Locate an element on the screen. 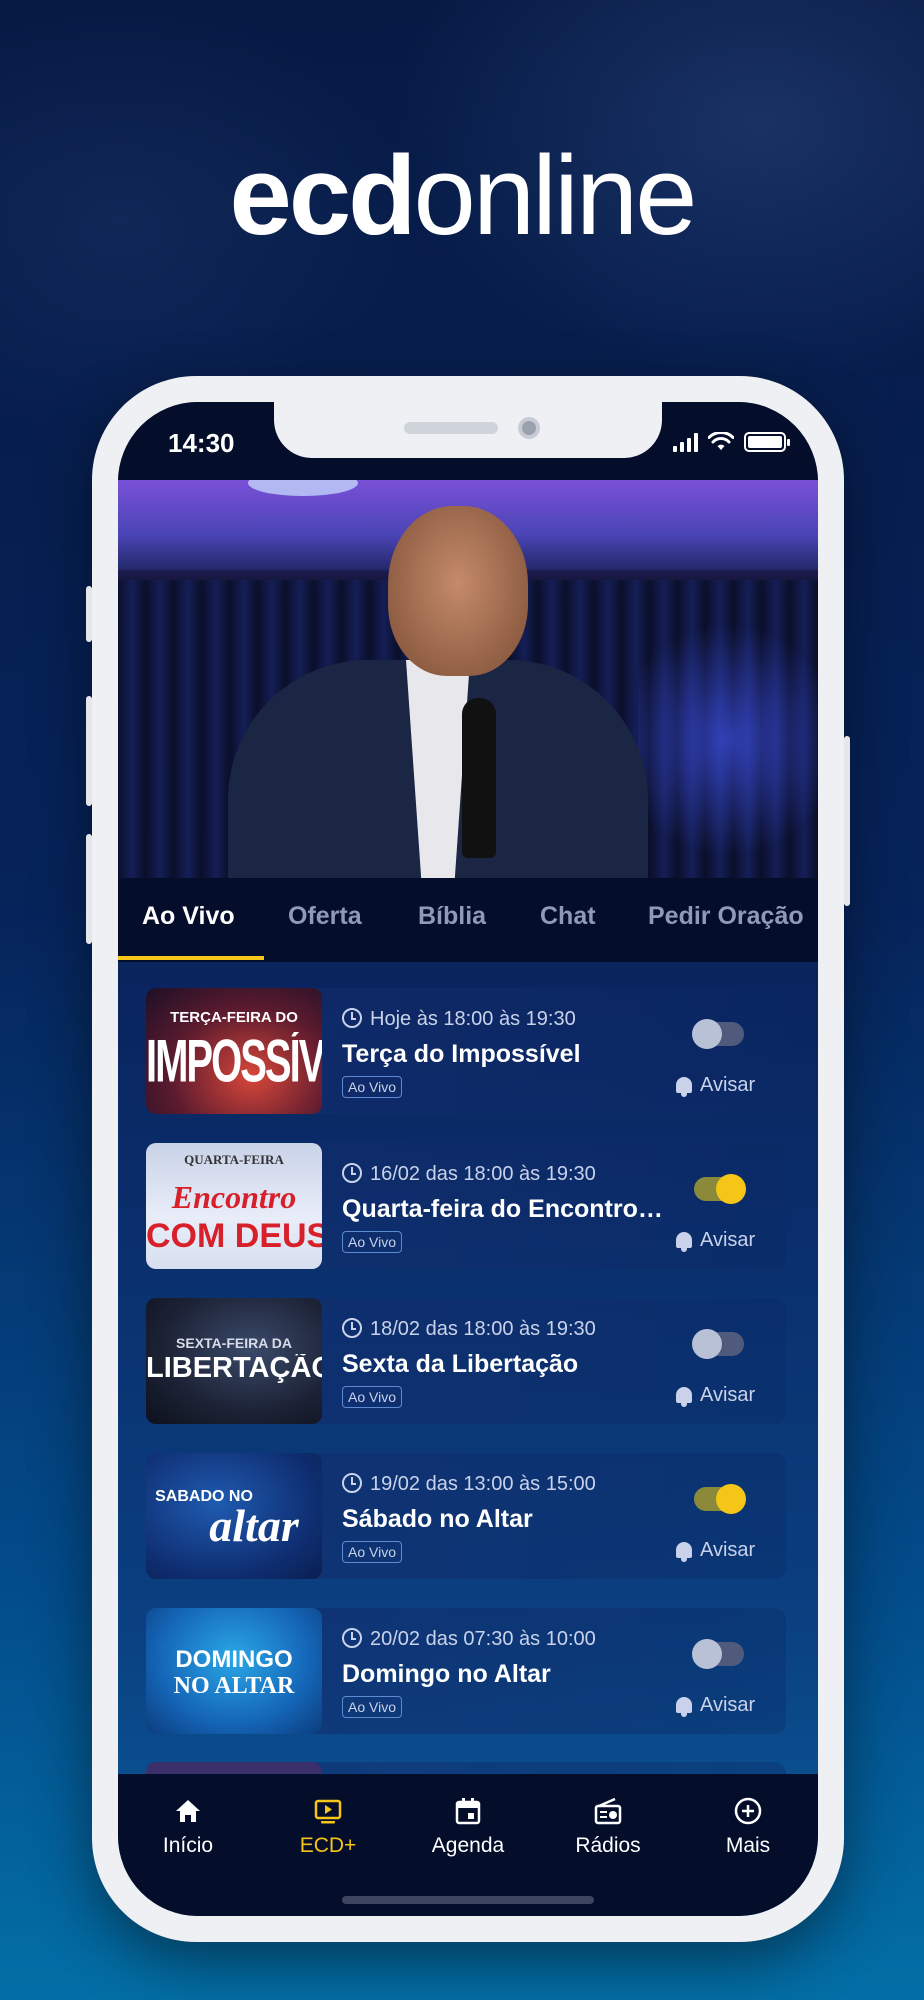 This screenshot has width=924, height=2000. event-time-text: 18/02 das 18:00 às 19:30 is located at coordinates (483, 1329).